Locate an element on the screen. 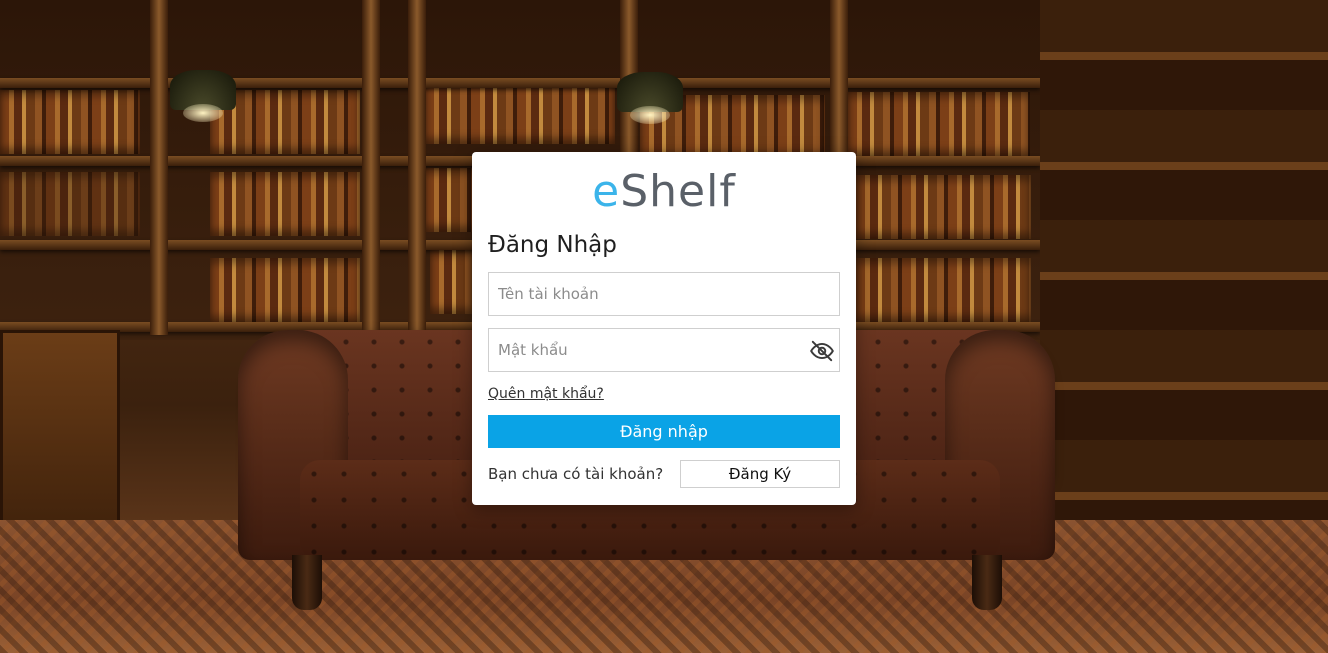 The image size is (1328, 653). password-field is located at coordinates (664, 350).